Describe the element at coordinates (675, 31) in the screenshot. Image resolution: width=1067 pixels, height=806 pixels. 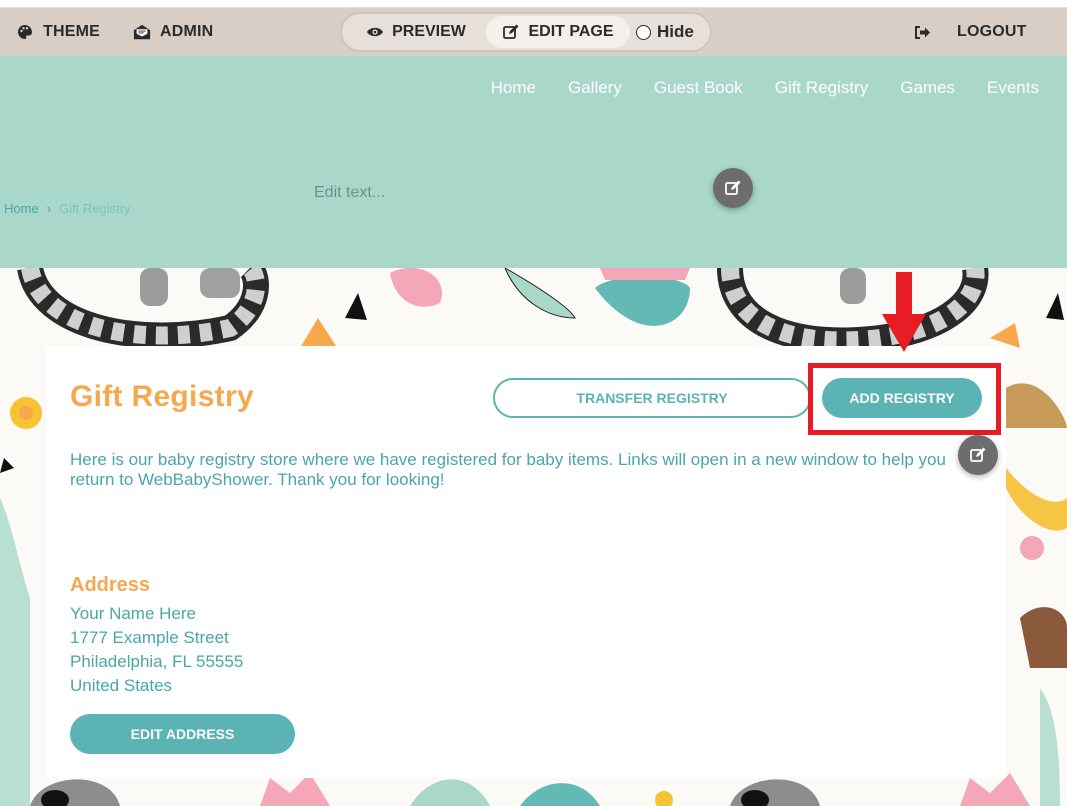
I see `hide-label: Hide` at that location.